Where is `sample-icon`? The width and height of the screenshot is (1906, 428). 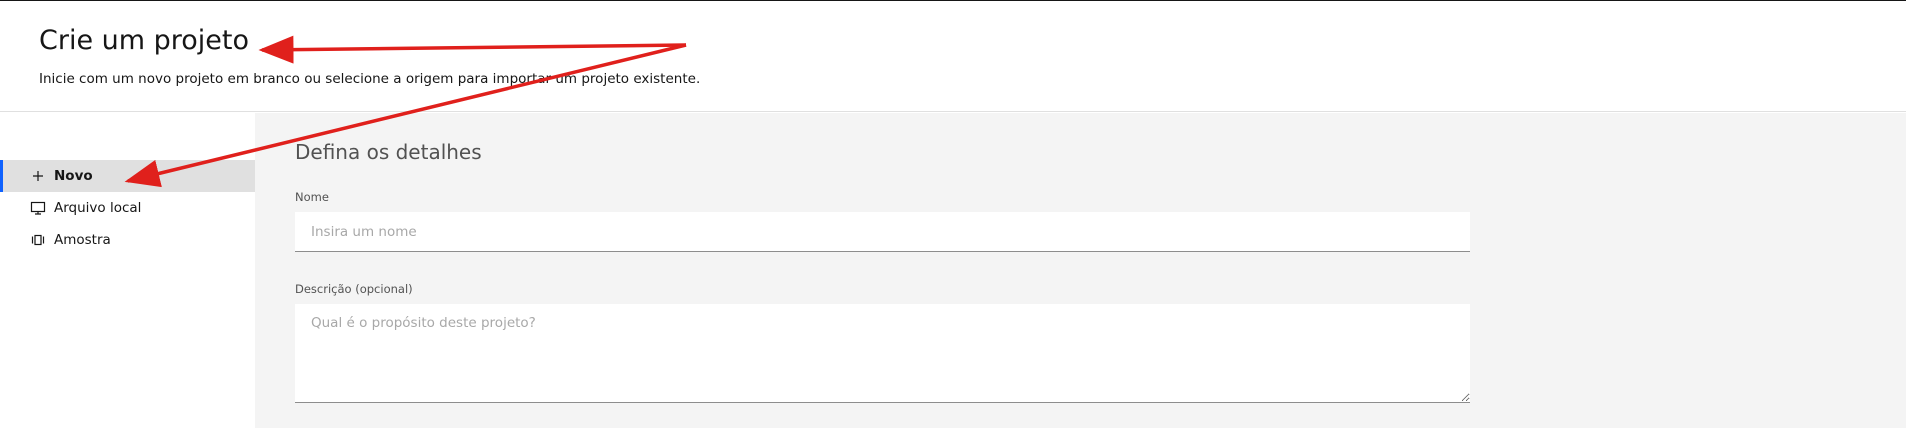 sample-icon is located at coordinates (38, 240).